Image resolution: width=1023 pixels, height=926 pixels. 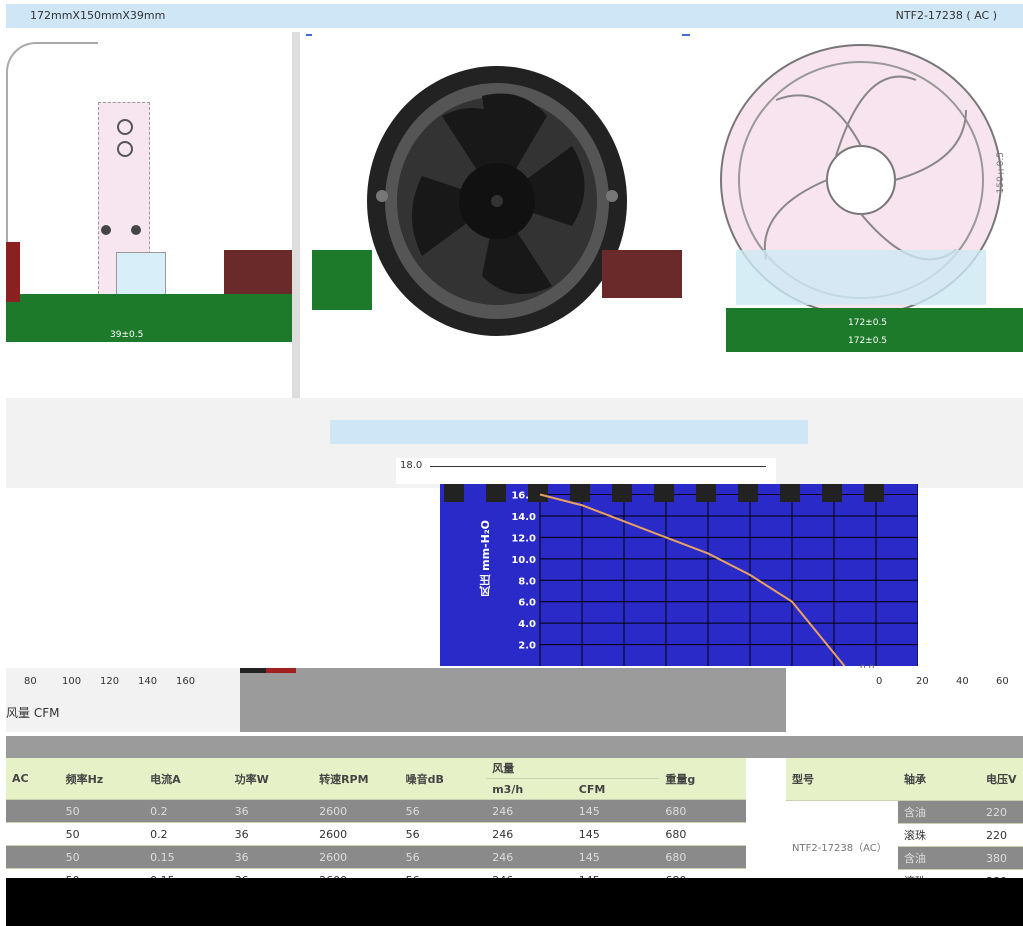 I want to click on x-axis-right-panel: 0 20 40 60, so click(x=904, y=700).